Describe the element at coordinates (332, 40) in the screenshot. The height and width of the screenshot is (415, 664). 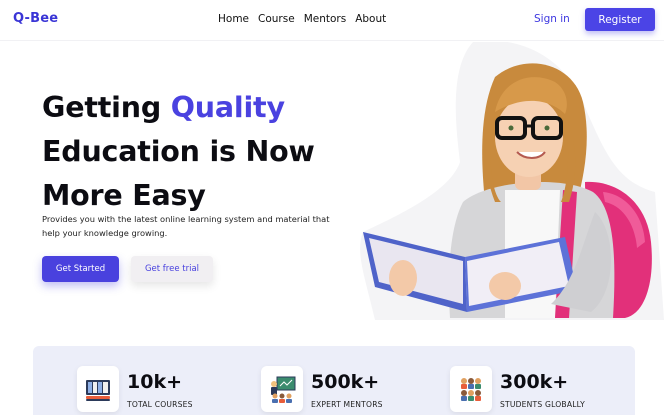
I see `nav-divider` at that location.